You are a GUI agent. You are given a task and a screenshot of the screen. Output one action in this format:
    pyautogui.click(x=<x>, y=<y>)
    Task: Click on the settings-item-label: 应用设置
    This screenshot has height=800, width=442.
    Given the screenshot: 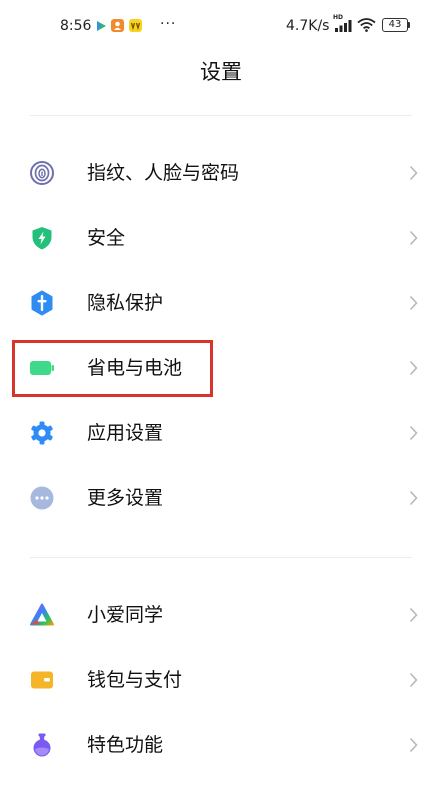 What is the action you would take?
    pyautogui.click(x=125, y=433)
    